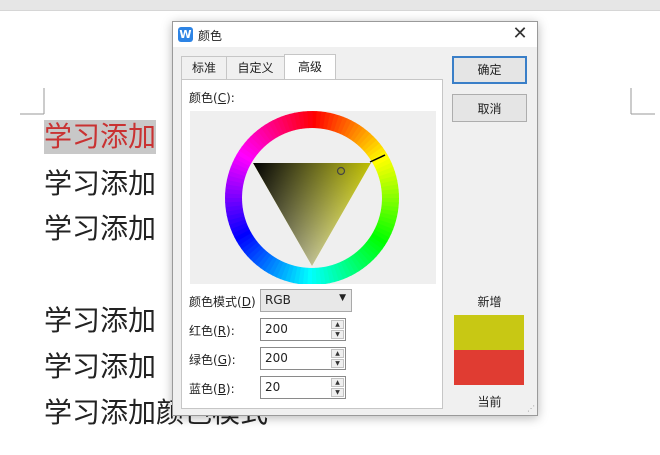  What do you see at coordinates (255, 68) in the screenshot?
I see `tab-custom: 自定义` at bounding box center [255, 68].